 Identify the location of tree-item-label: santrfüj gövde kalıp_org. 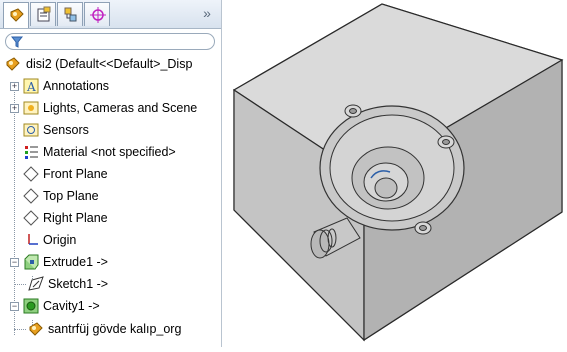
(115, 329).